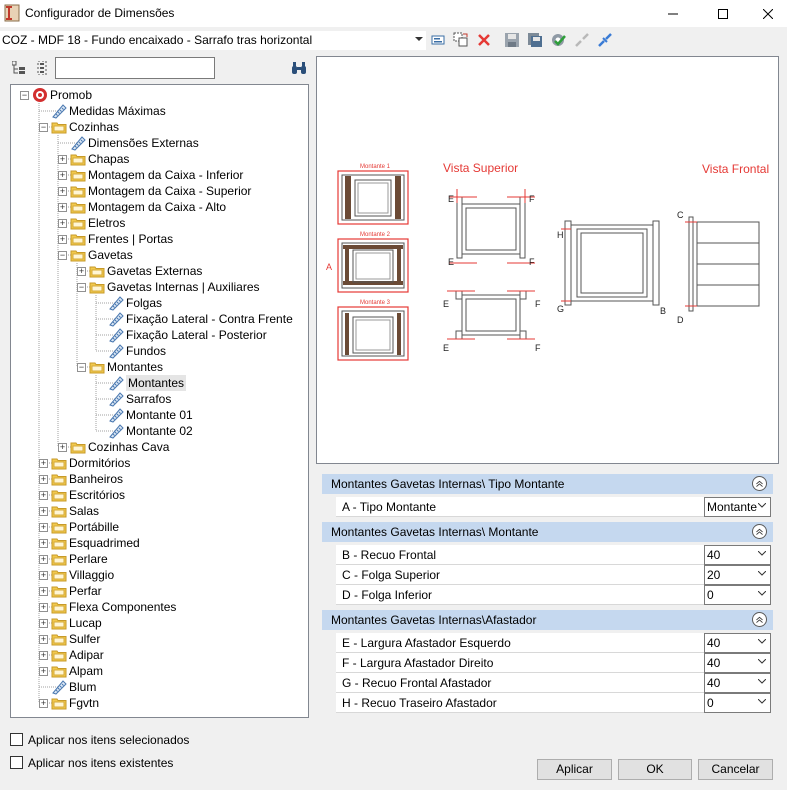  What do you see at coordinates (419, 39) in the screenshot?
I see `chevron-down-icon` at bounding box center [419, 39].